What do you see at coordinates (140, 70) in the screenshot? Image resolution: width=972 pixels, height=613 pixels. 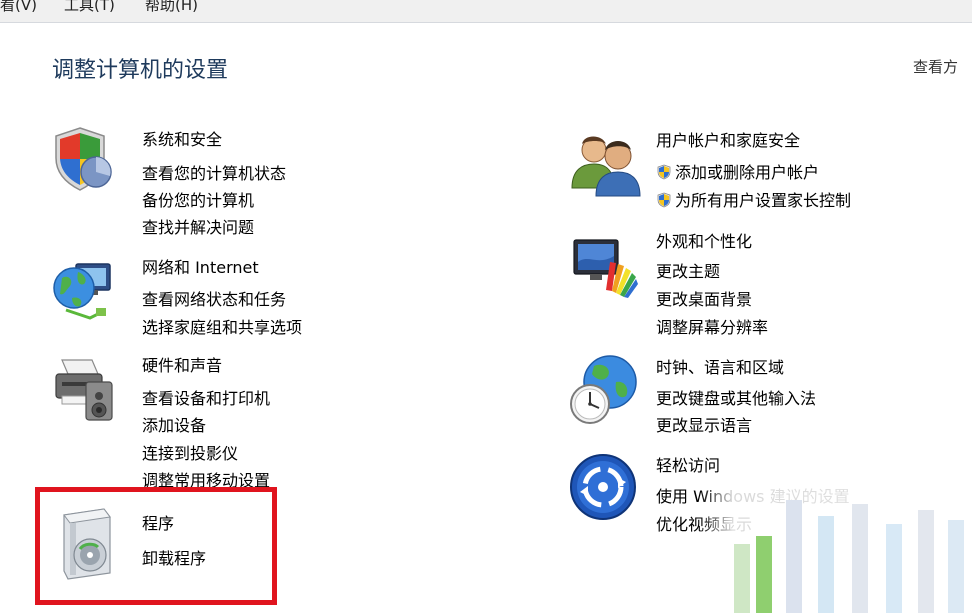 I see `page-title: 调整计算机的设置` at bounding box center [140, 70].